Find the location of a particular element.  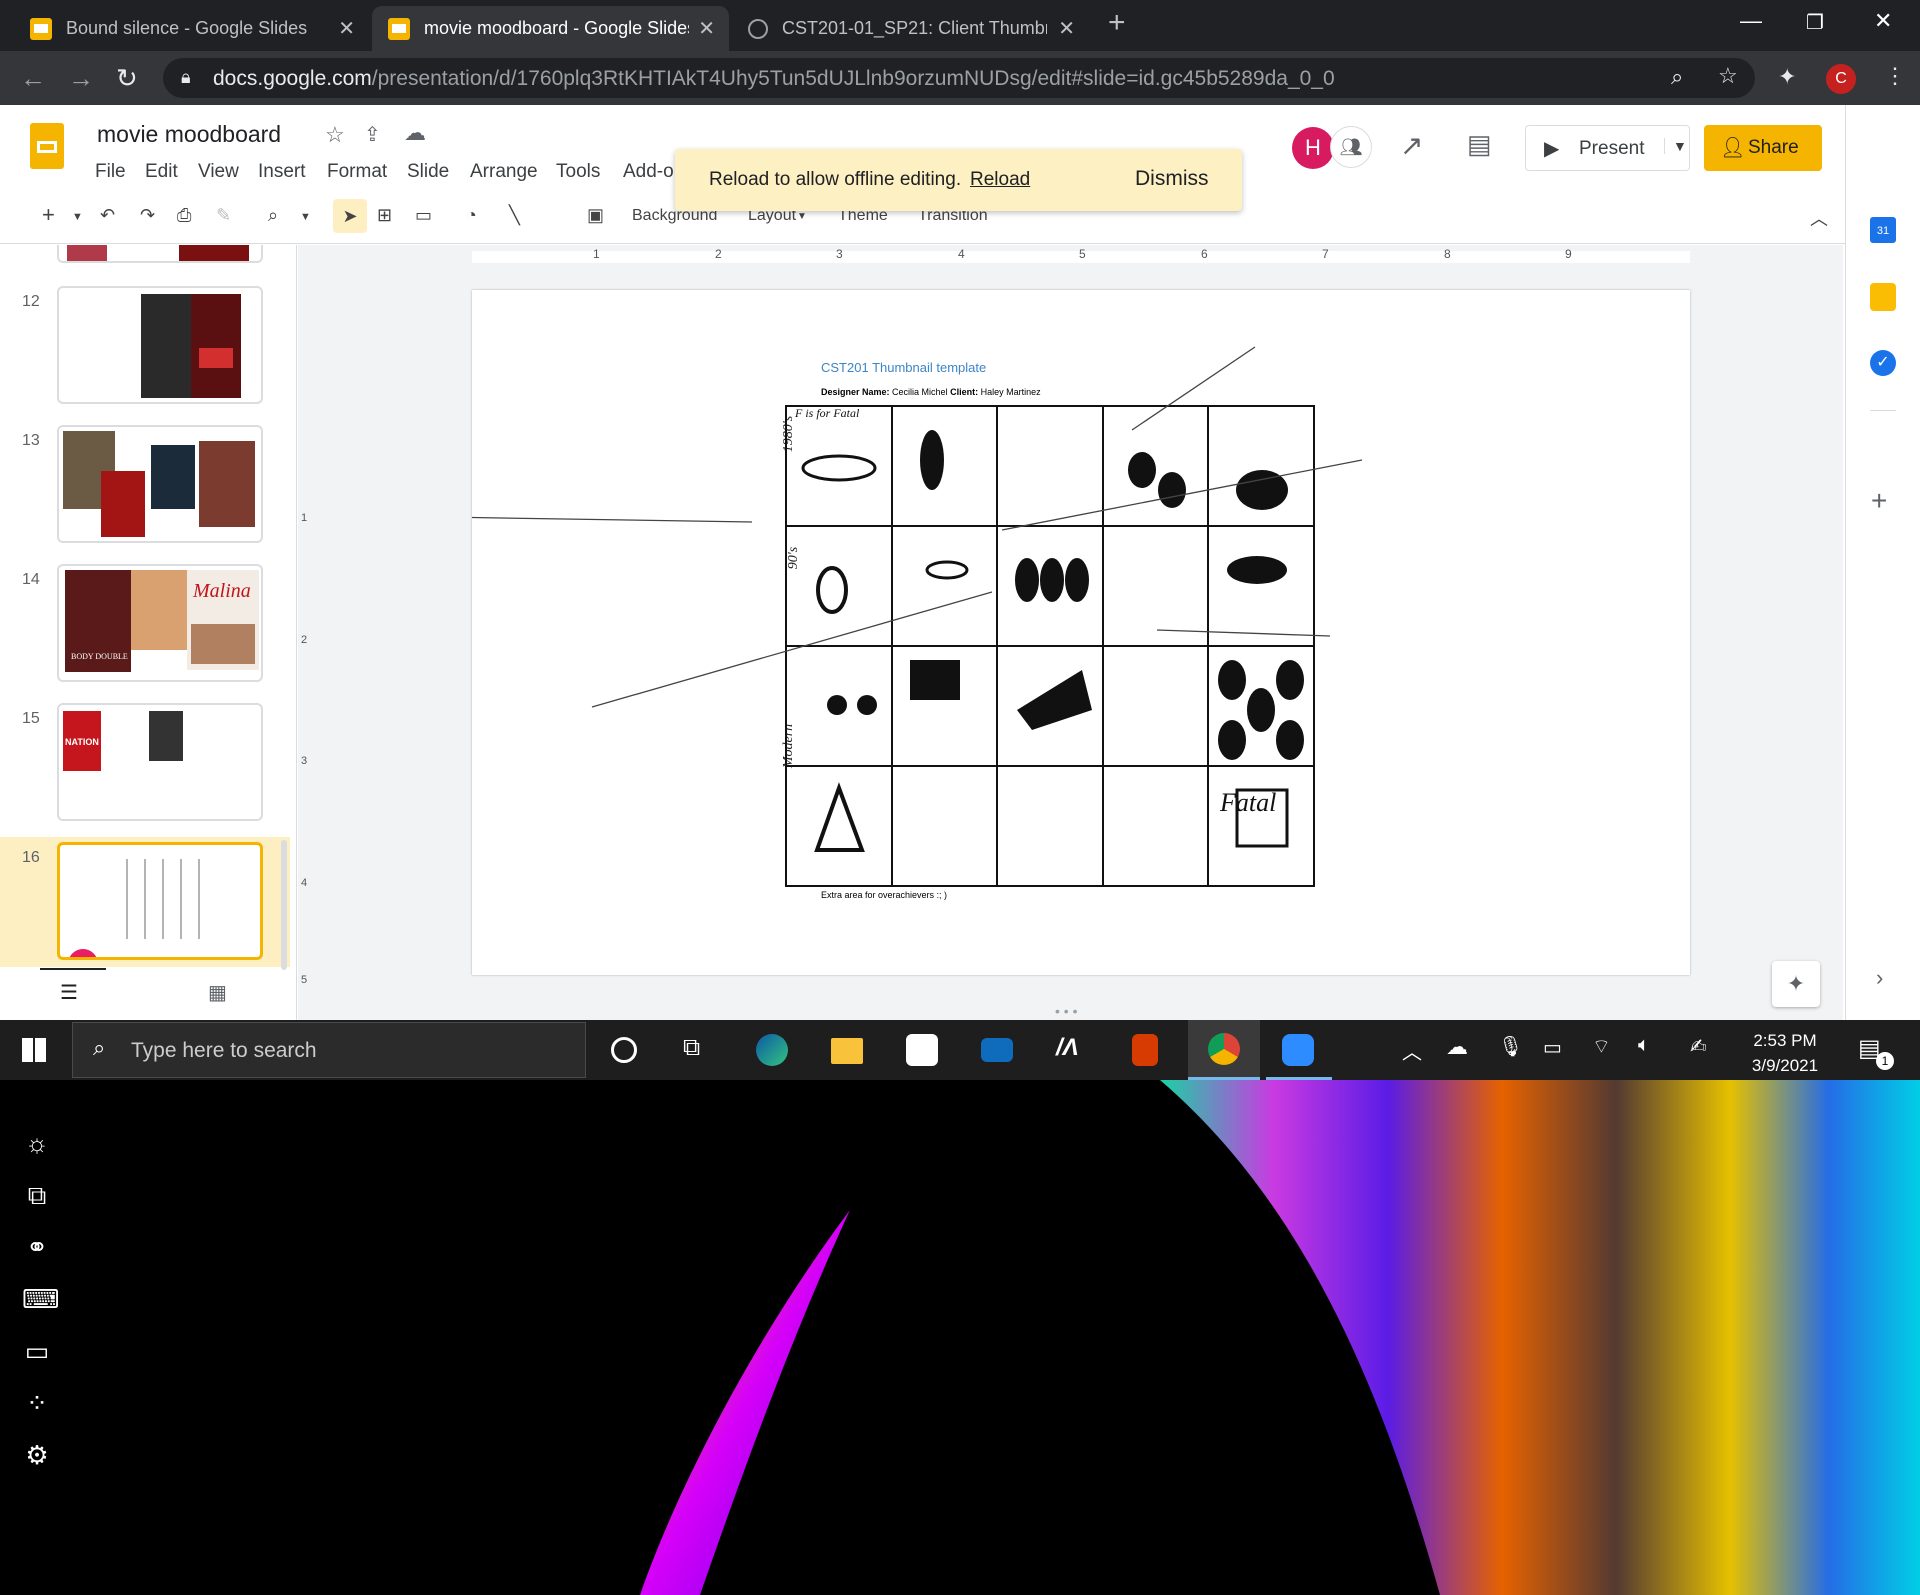

menu-file: File is located at coordinates (110, 172).